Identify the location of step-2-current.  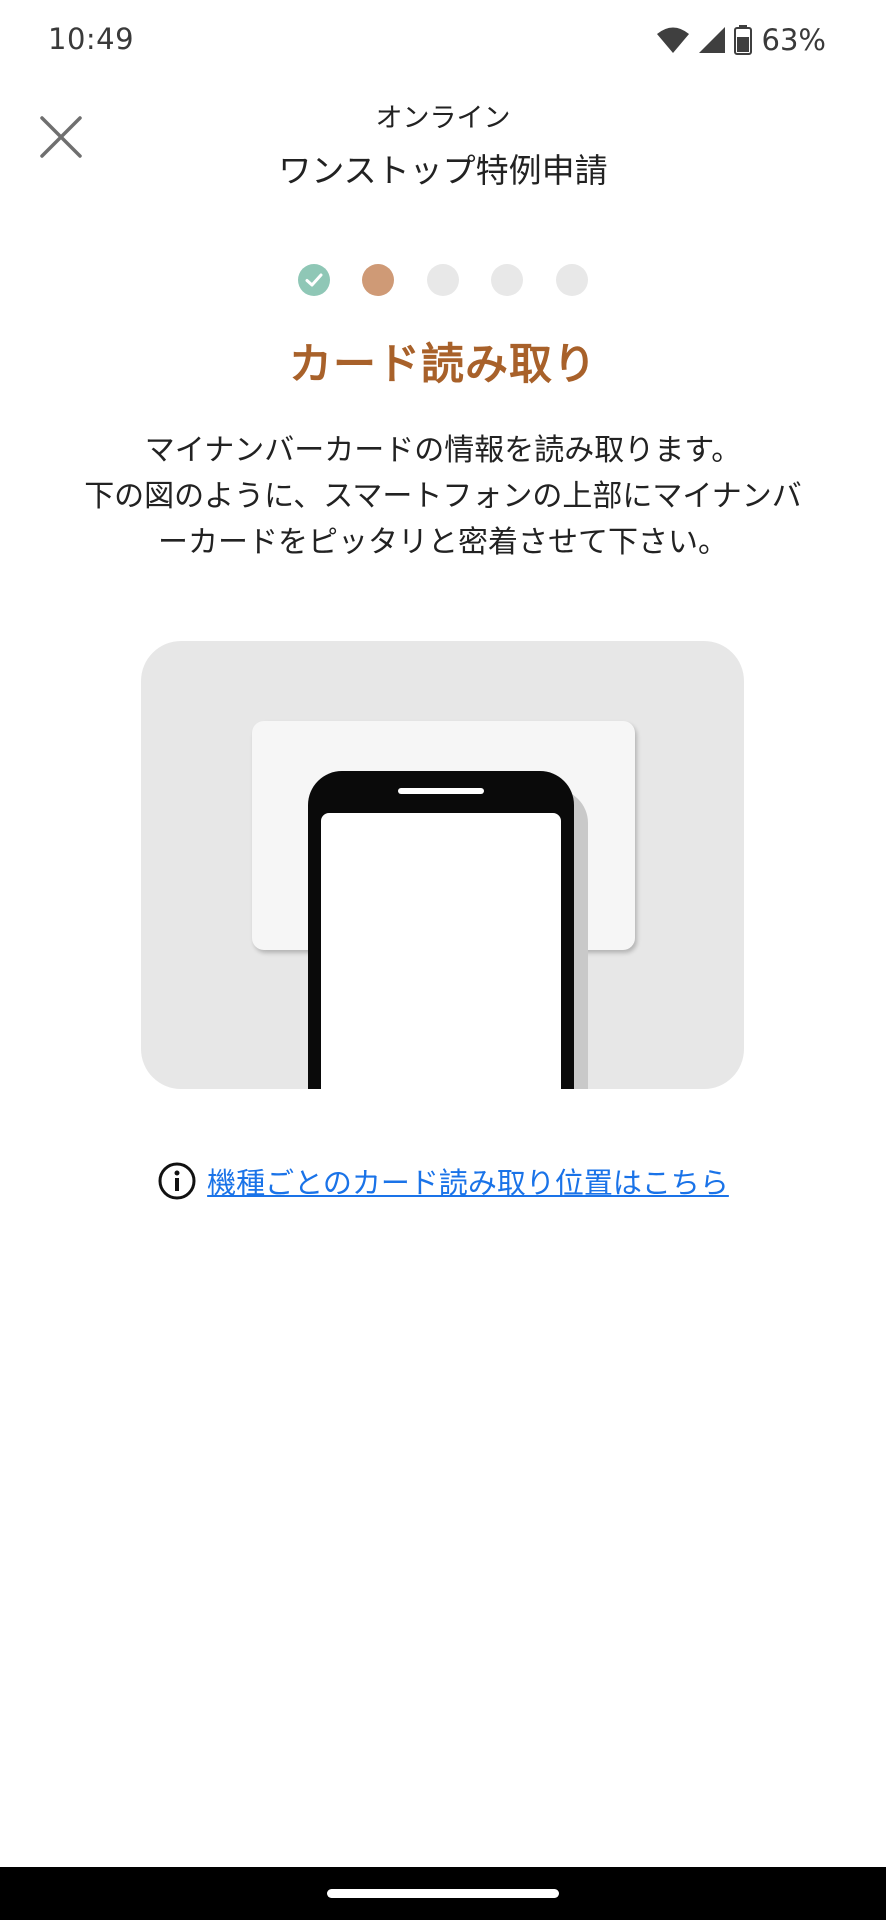
(378, 280).